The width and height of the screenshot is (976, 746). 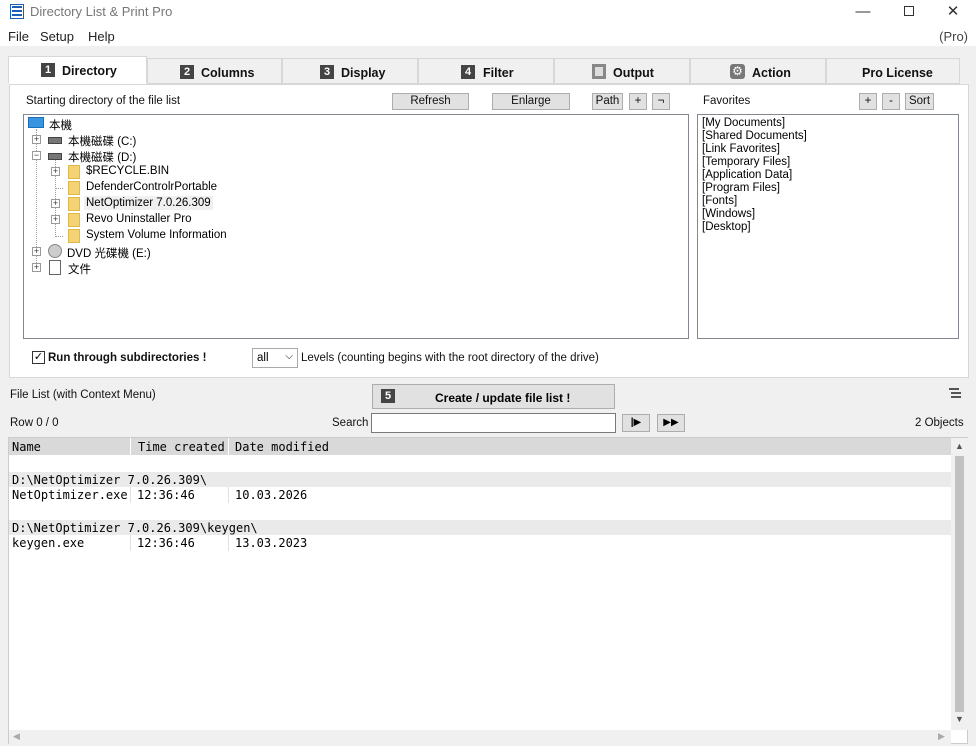 I want to click on tree-item-dvd: + DVD 光碟機 (E:), so click(x=132, y=252).